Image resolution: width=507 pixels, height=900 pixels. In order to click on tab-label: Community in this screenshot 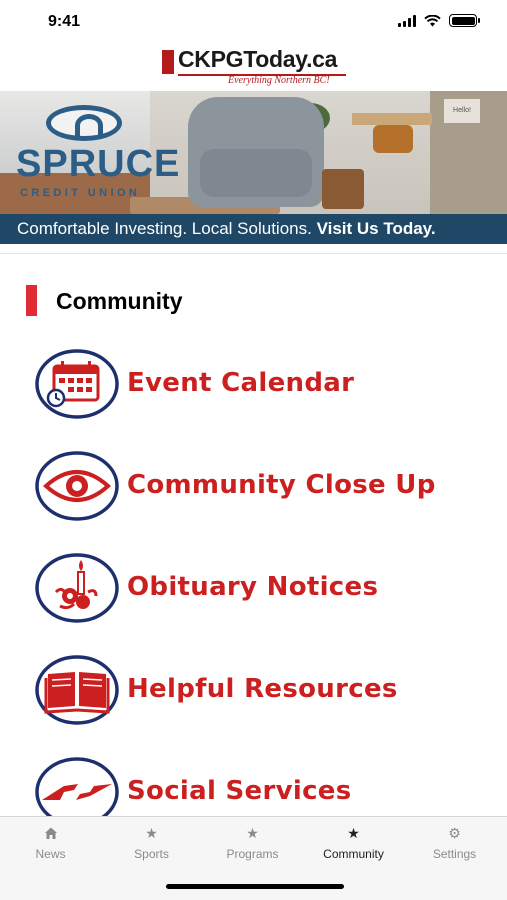, I will do `click(353, 854)`.